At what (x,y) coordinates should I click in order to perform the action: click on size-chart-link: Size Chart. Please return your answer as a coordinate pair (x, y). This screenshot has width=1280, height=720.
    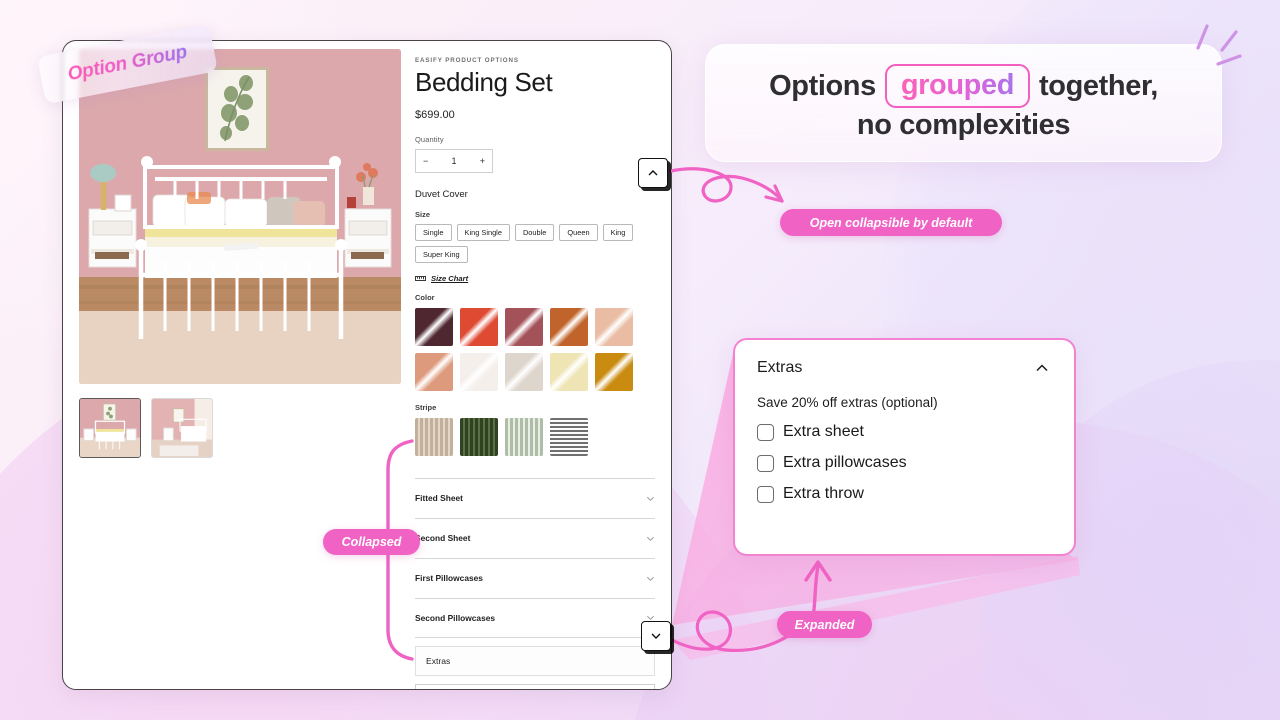
    Looking at the image, I should click on (535, 278).